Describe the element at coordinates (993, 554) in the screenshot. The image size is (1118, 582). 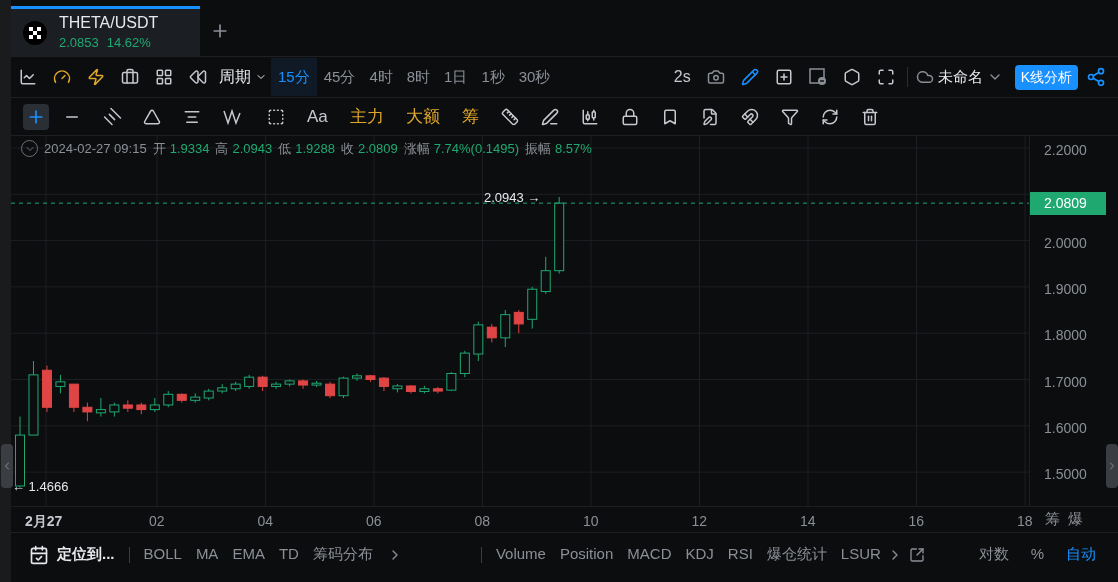
I see `scale-option: 对数` at that location.